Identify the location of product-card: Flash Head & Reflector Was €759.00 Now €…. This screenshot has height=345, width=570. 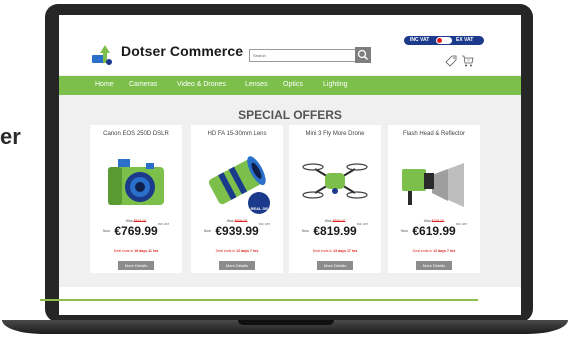
(434, 199).